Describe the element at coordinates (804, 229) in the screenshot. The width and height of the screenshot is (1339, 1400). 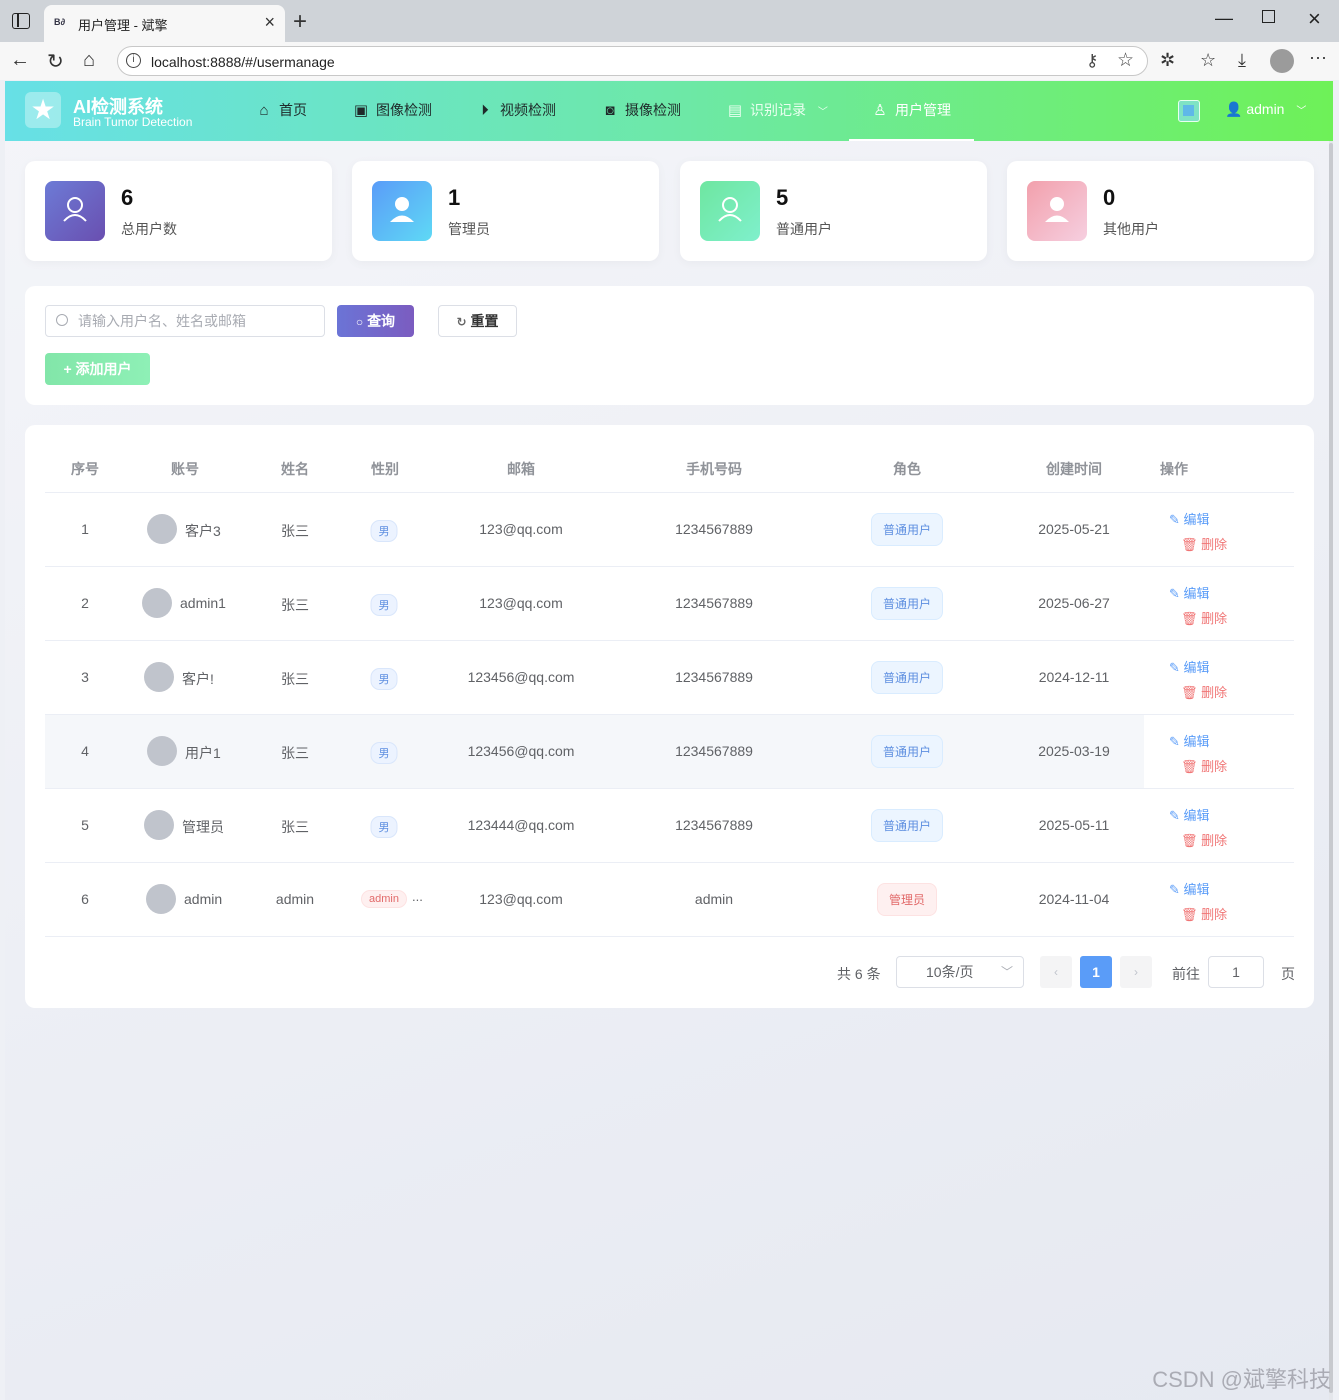
I see `stat-normal-label: 普通用户` at that location.